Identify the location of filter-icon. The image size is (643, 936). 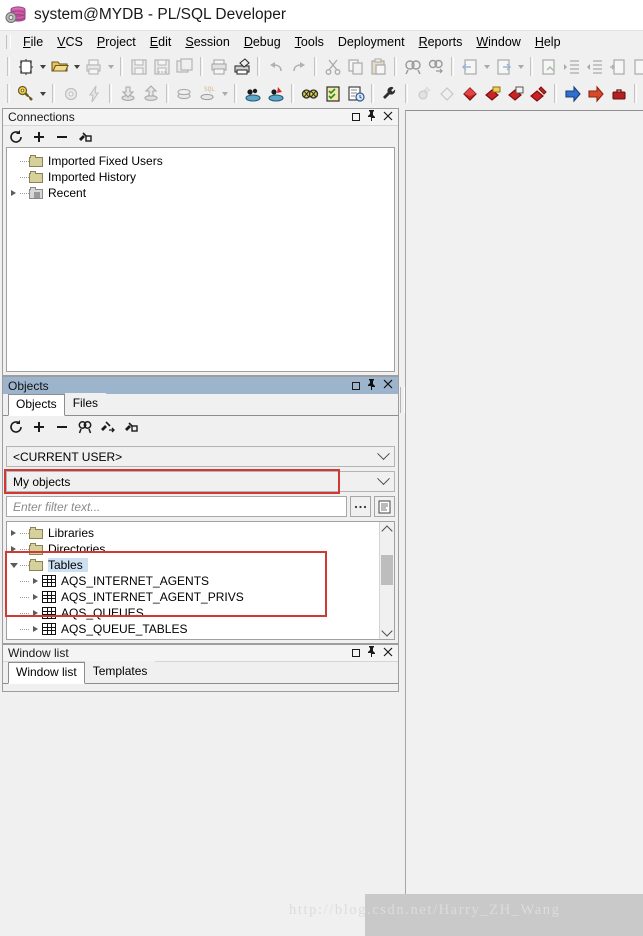
(108, 427).